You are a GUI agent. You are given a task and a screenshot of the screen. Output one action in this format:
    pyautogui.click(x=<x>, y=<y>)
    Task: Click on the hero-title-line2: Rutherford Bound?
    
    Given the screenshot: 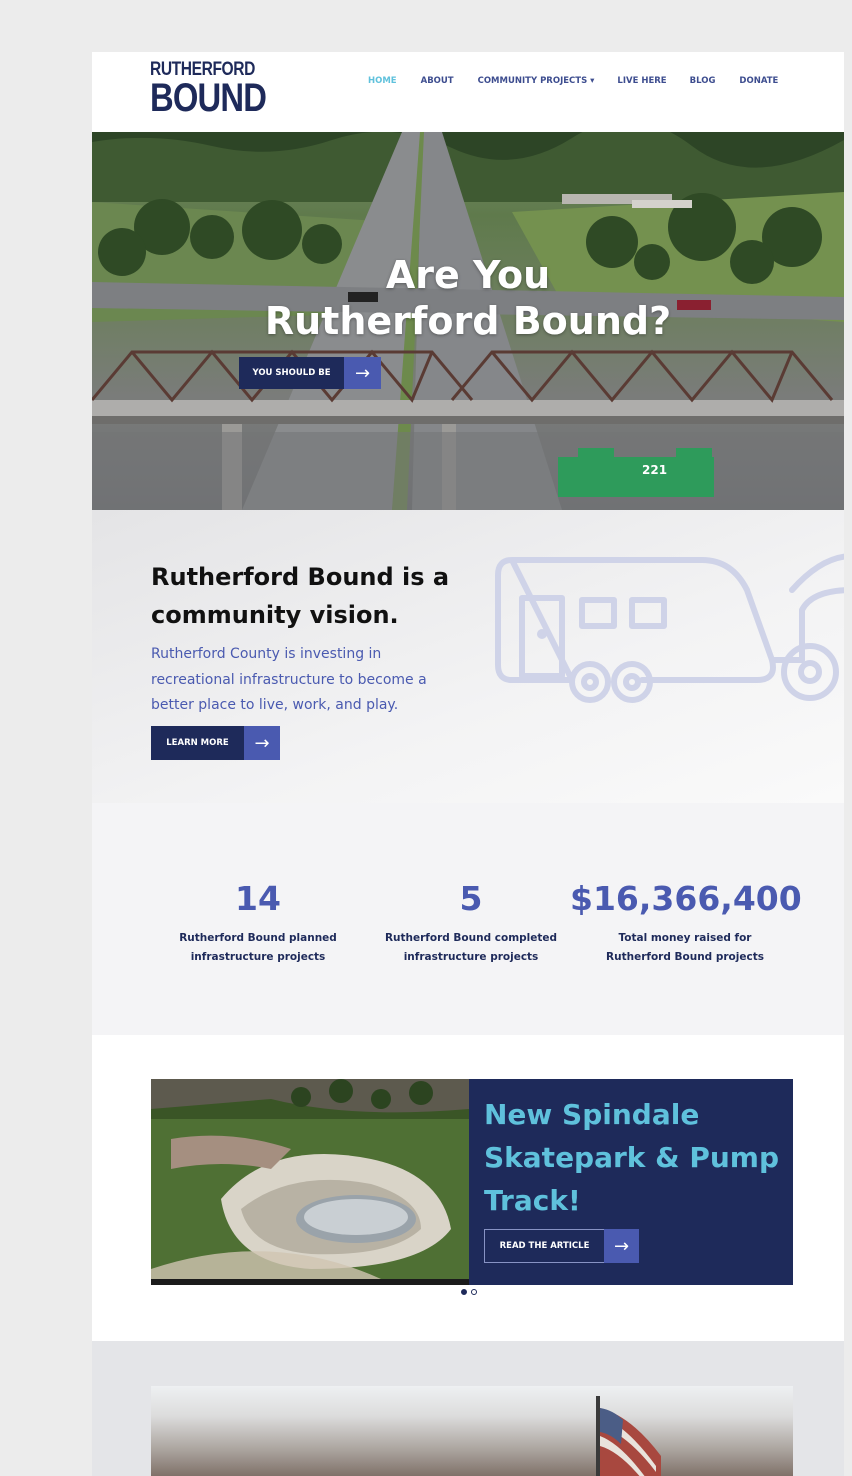 What is the action you would take?
    pyautogui.click(x=468, y=321)
    